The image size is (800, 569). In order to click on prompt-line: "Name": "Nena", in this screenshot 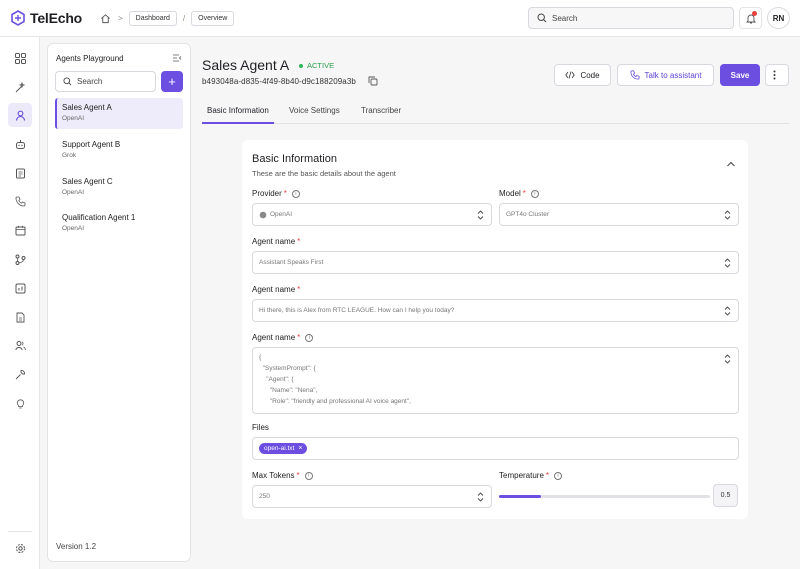, I will do `click(288, 390)`.